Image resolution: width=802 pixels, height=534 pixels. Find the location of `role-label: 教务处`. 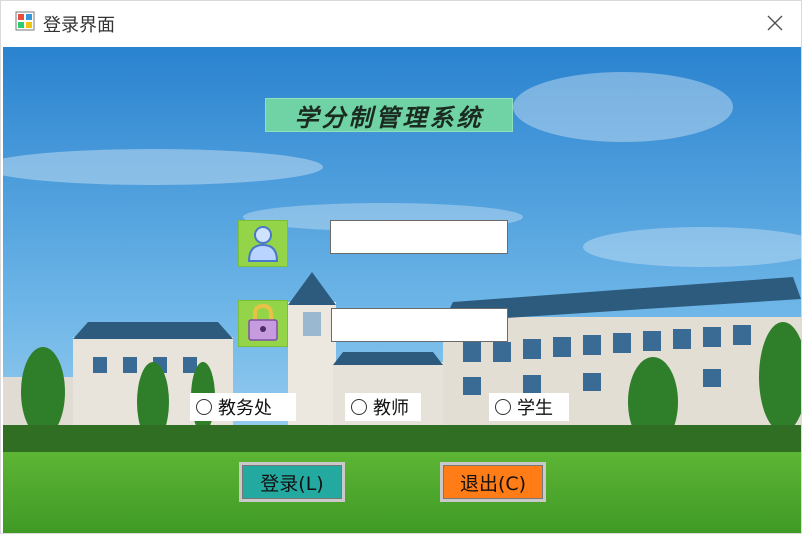

role-label: 教务处 is located at coordinates (245, 408).